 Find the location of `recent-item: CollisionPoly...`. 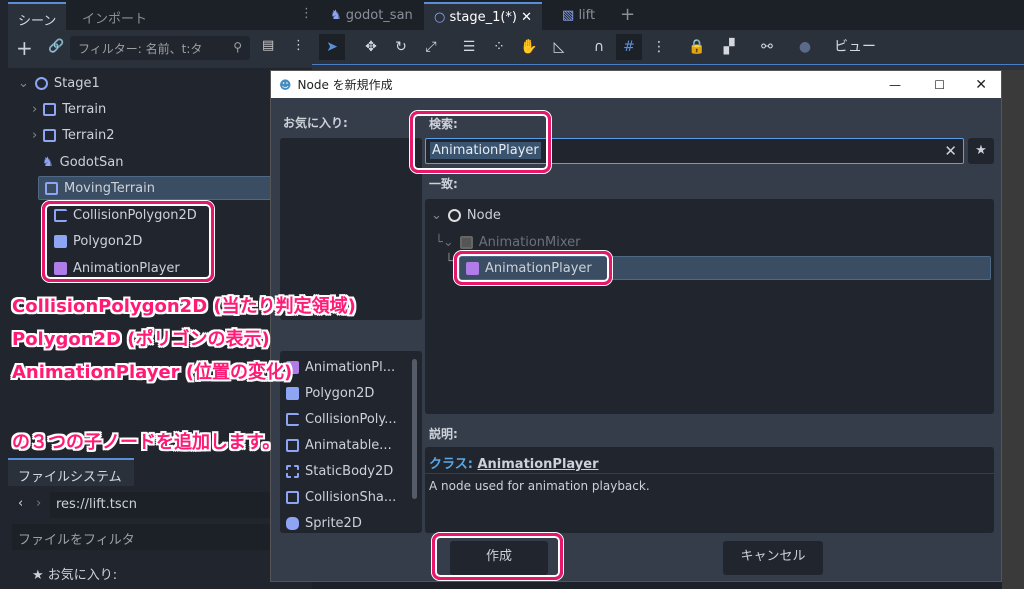

recent-item: CollisionPoly... is located at coordinates (341, 419).